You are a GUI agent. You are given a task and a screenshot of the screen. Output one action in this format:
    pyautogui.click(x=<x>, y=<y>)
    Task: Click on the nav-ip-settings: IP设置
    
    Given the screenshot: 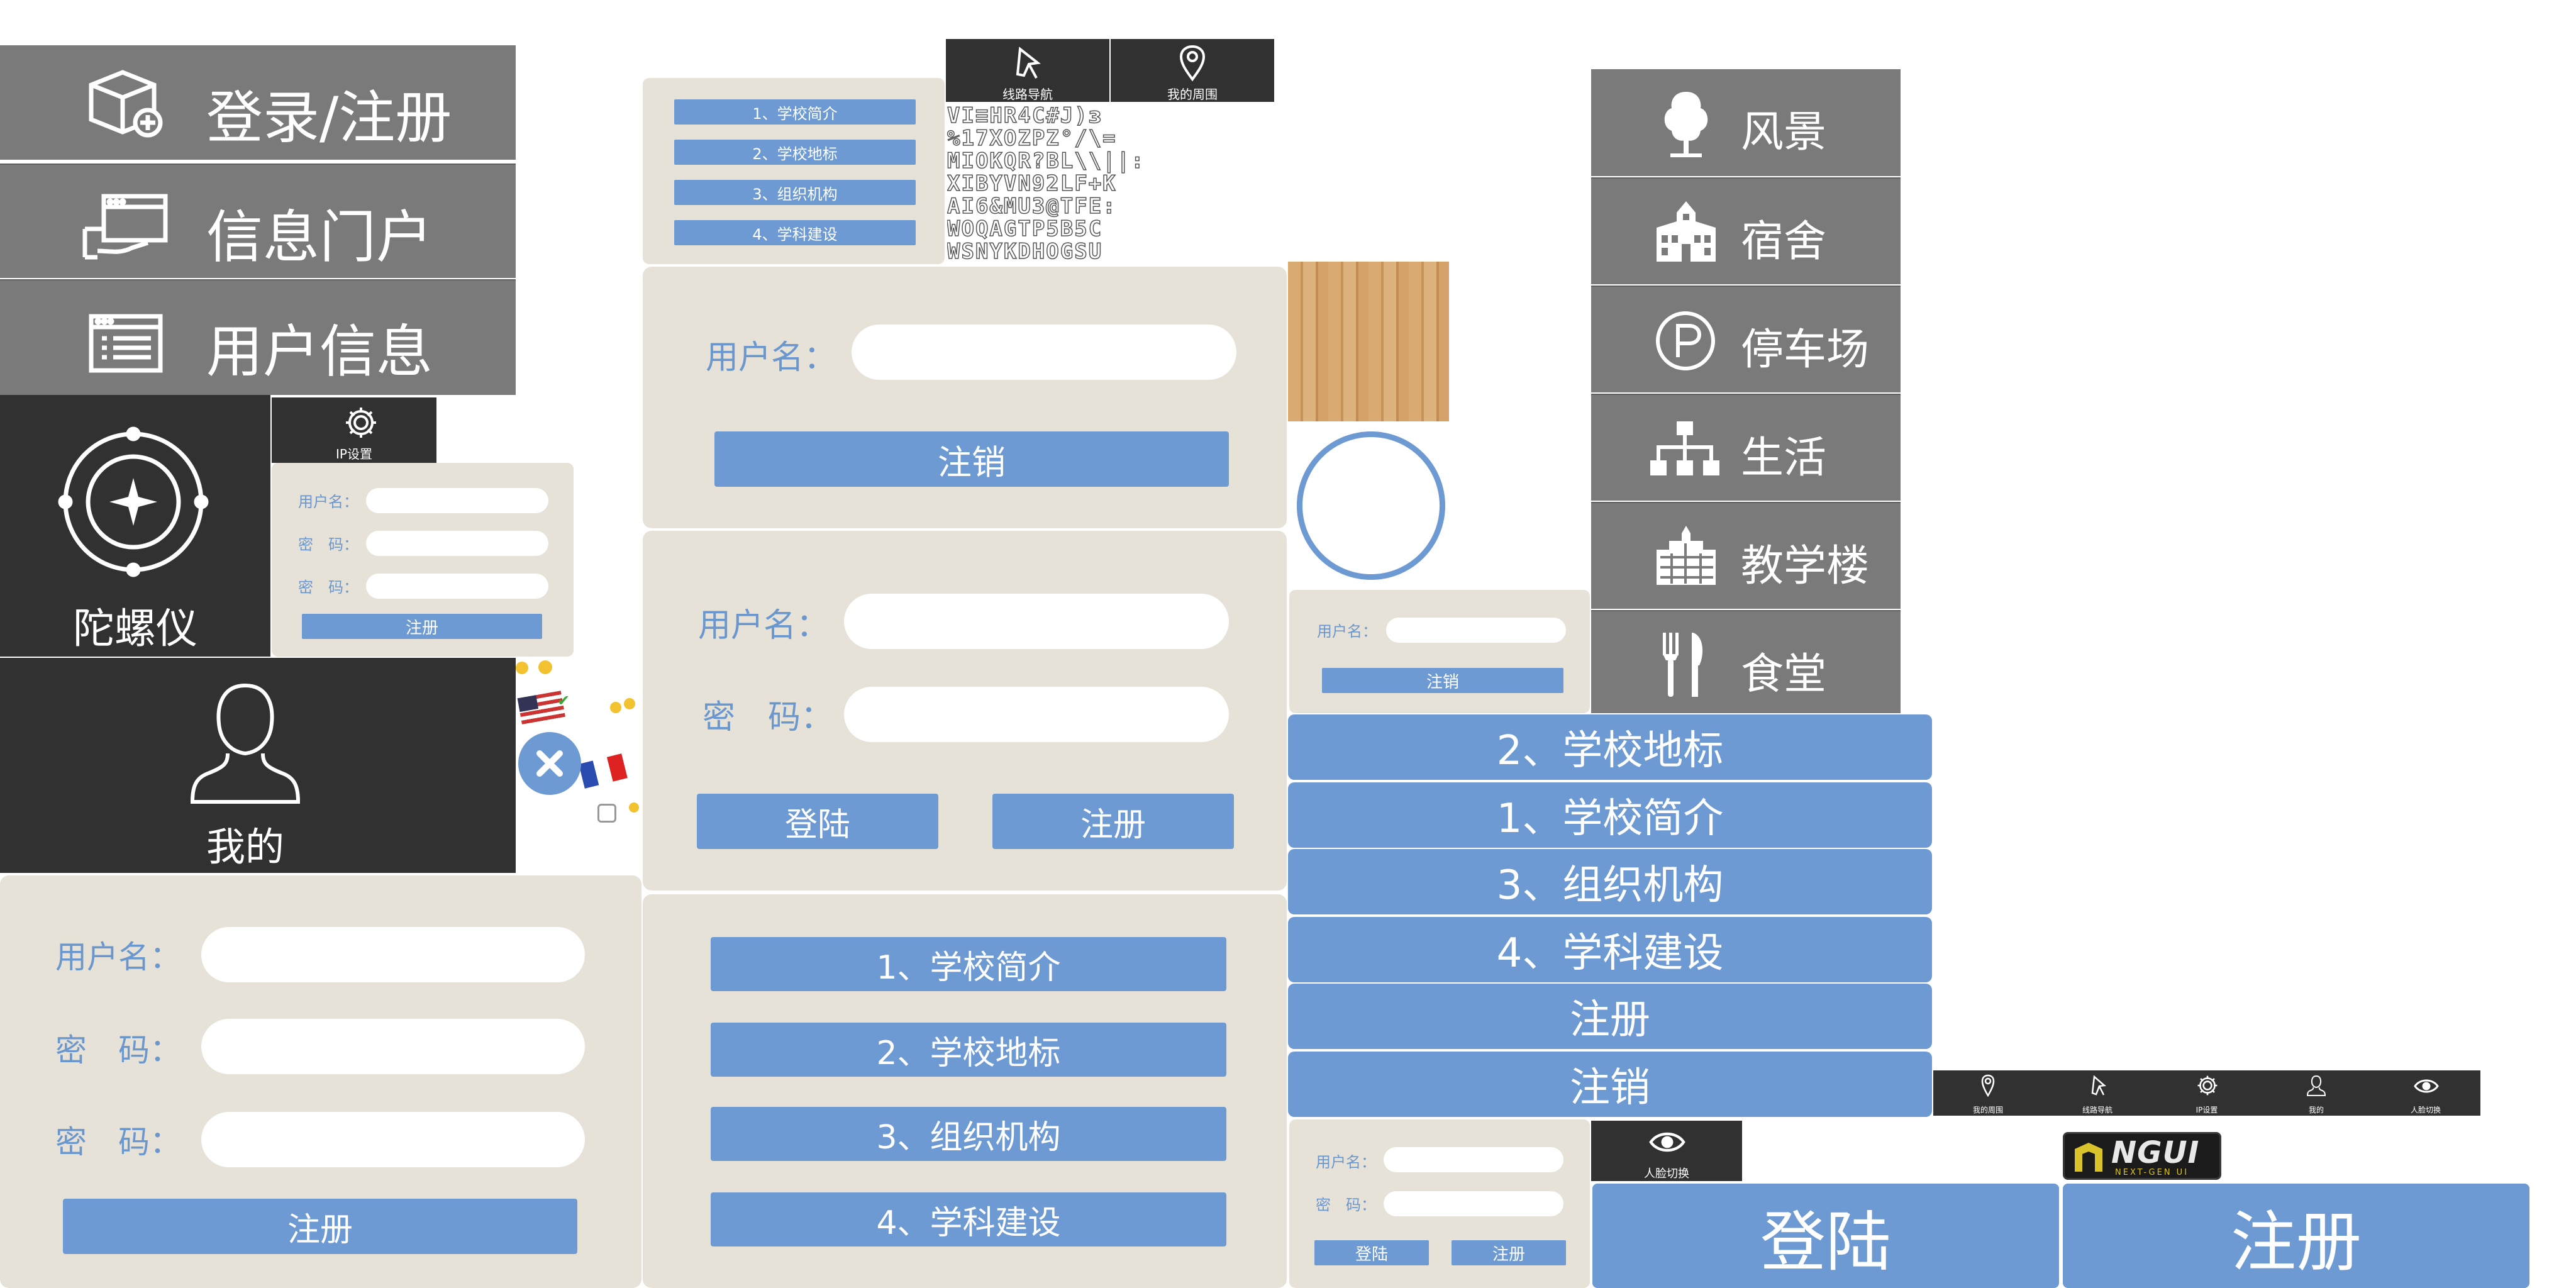 What is the action you would take?
    pyautogui.click(x=2207, y=1093)
    